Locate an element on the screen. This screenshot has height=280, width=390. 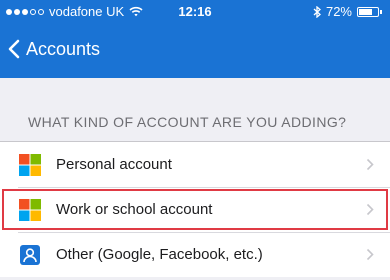
chevron-left-icon is located at coordinates (14, 49).